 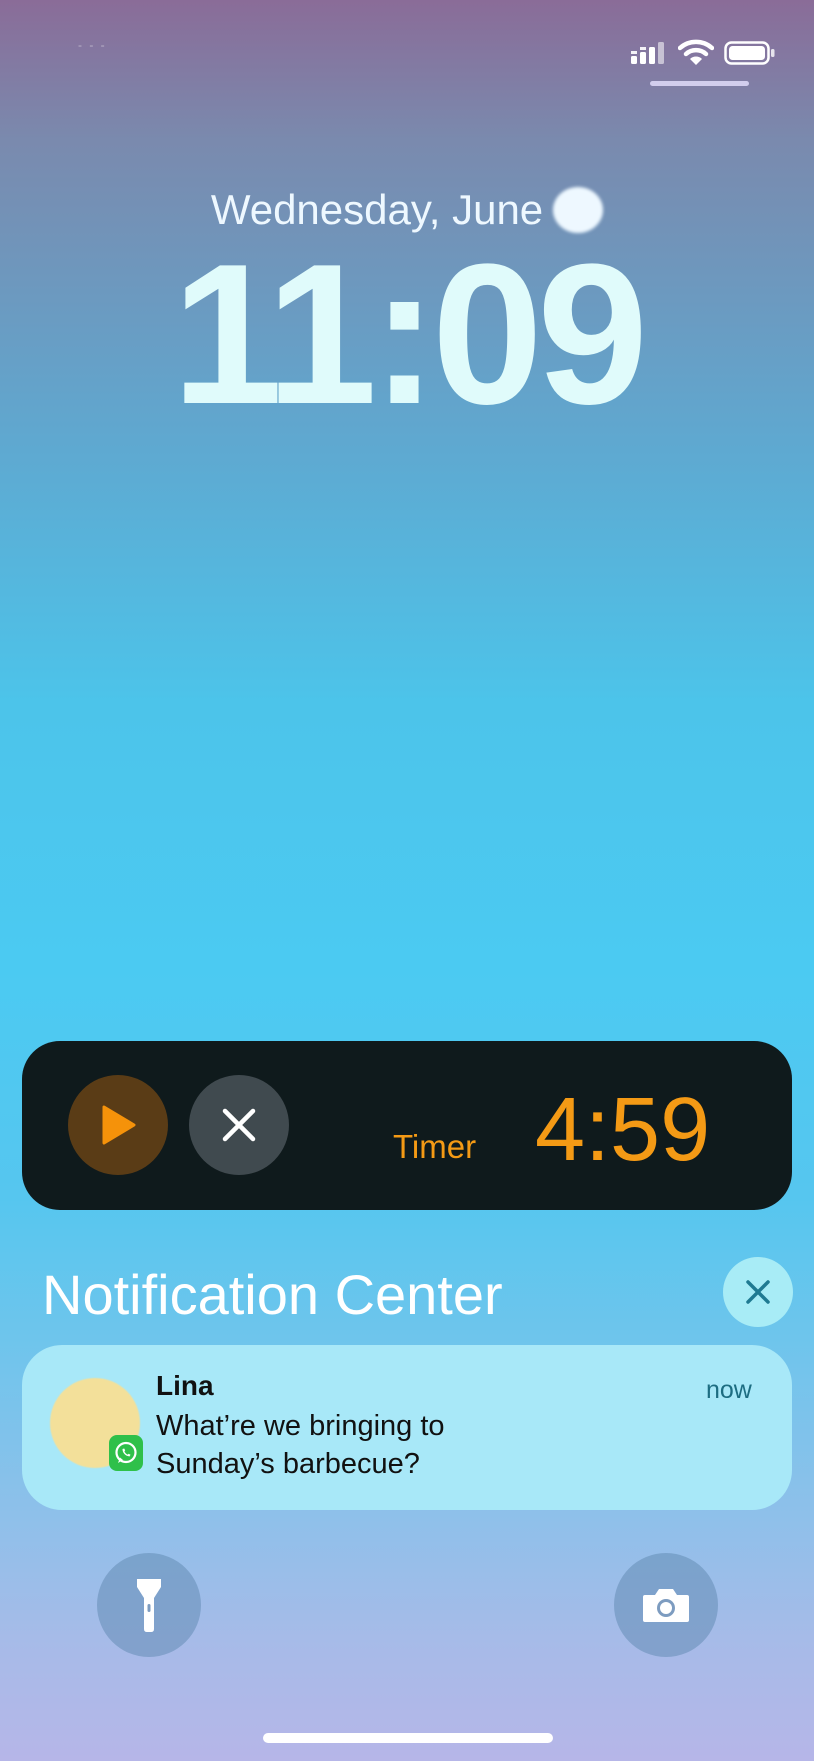 I want to click on timer-play-button, so click(x=118, y=1125).